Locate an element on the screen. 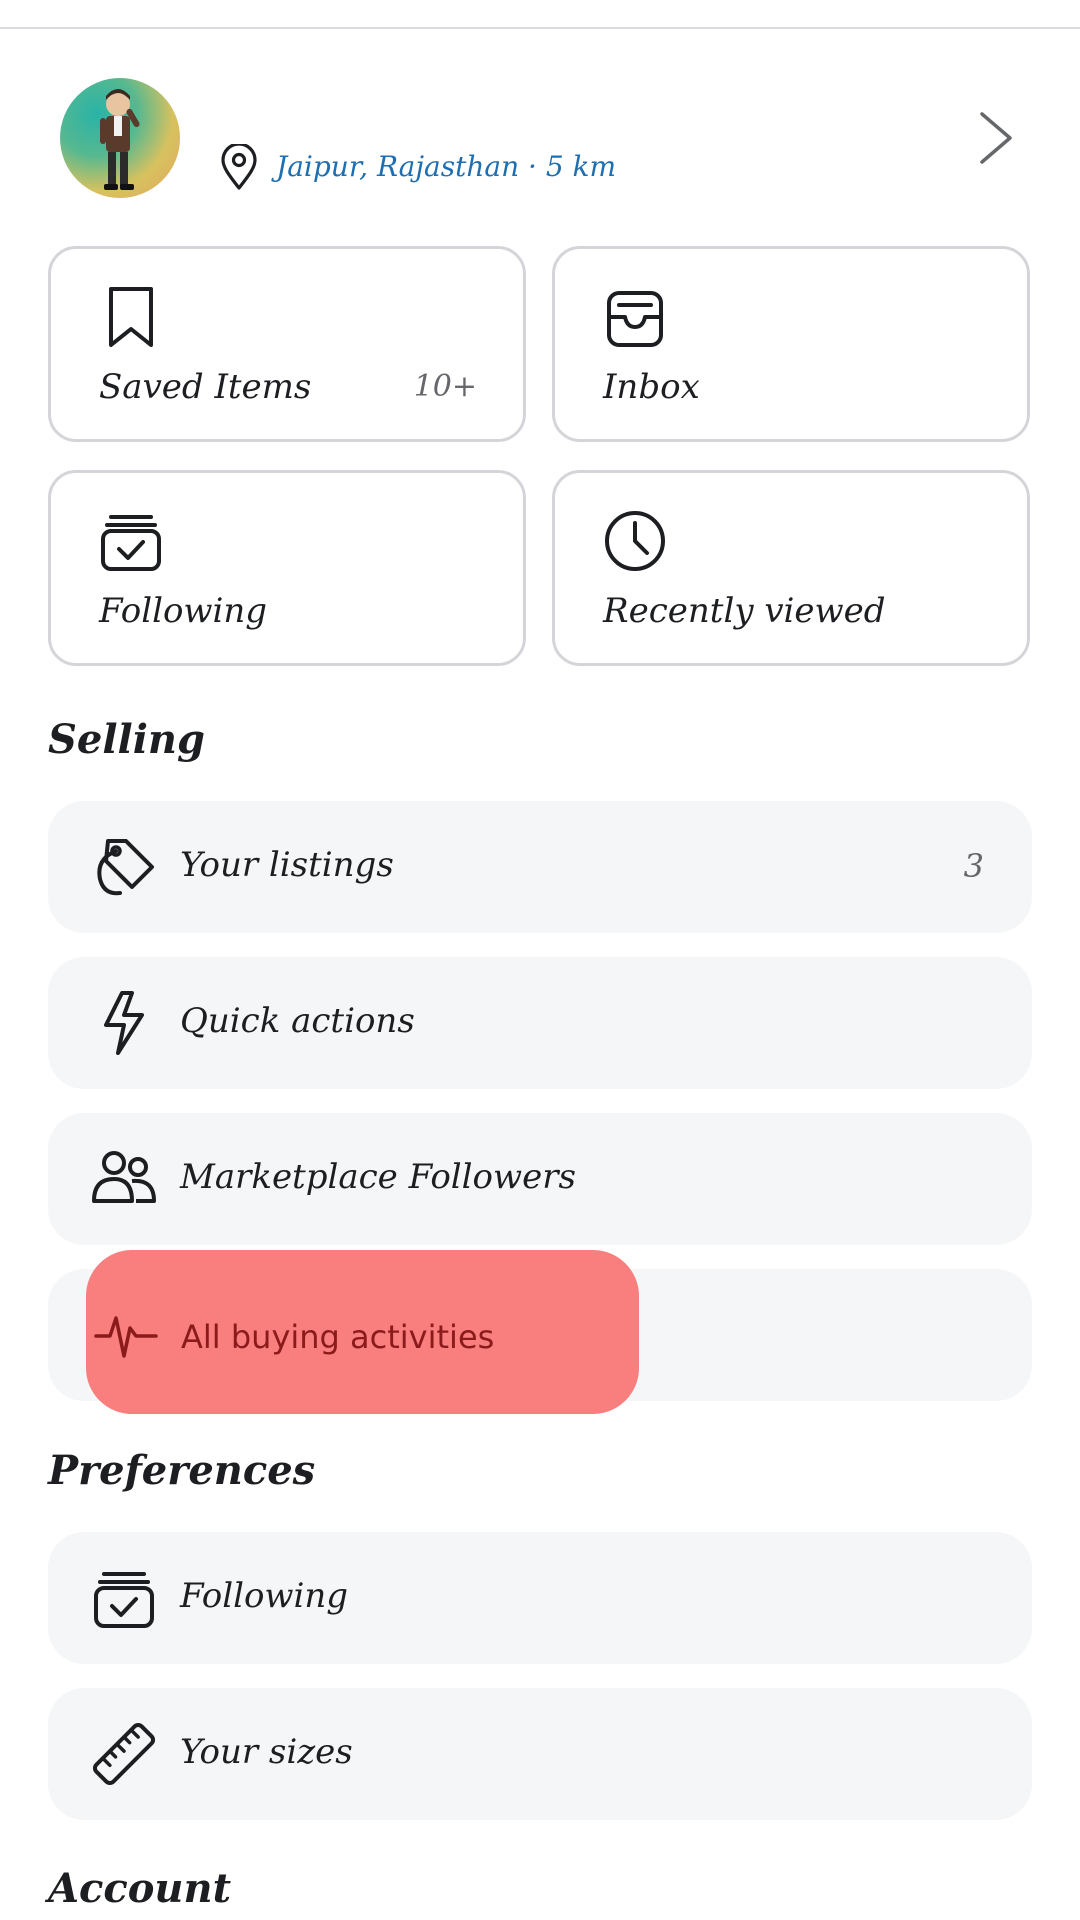 The image size is (1080, 1920). tile-saved-items: Saved Items 10+ is located at coordinates (287, 344).